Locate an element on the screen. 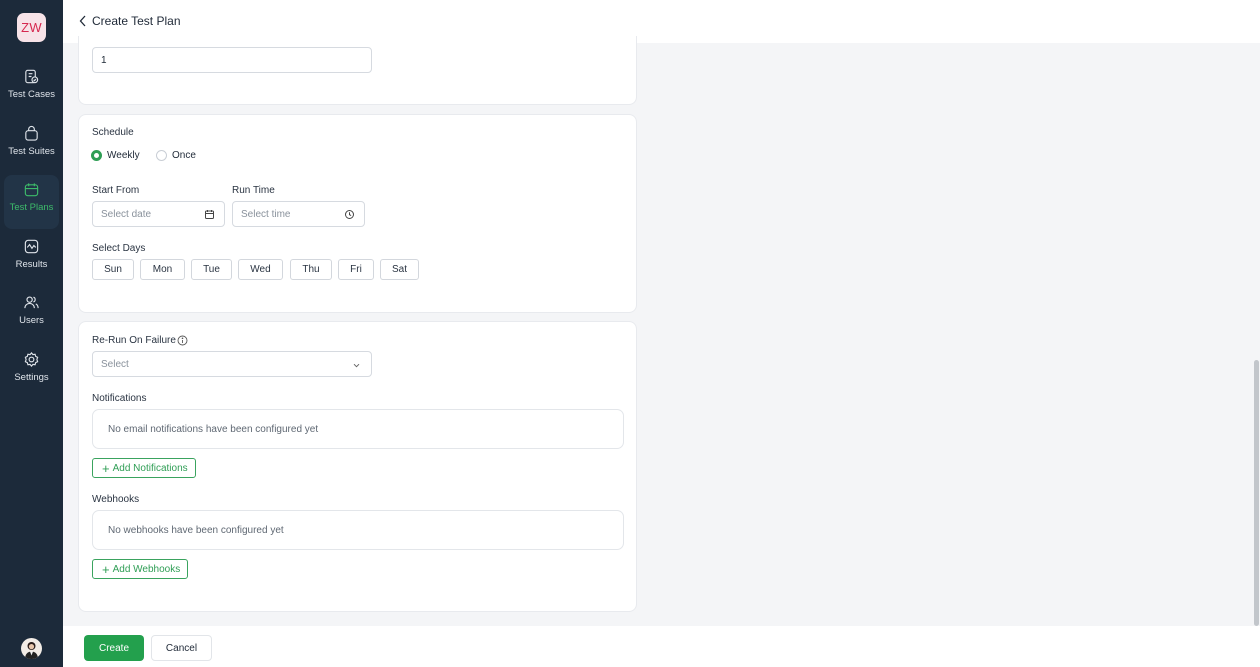  sidebar-item-label: Results is located at coordinates (31, 264).